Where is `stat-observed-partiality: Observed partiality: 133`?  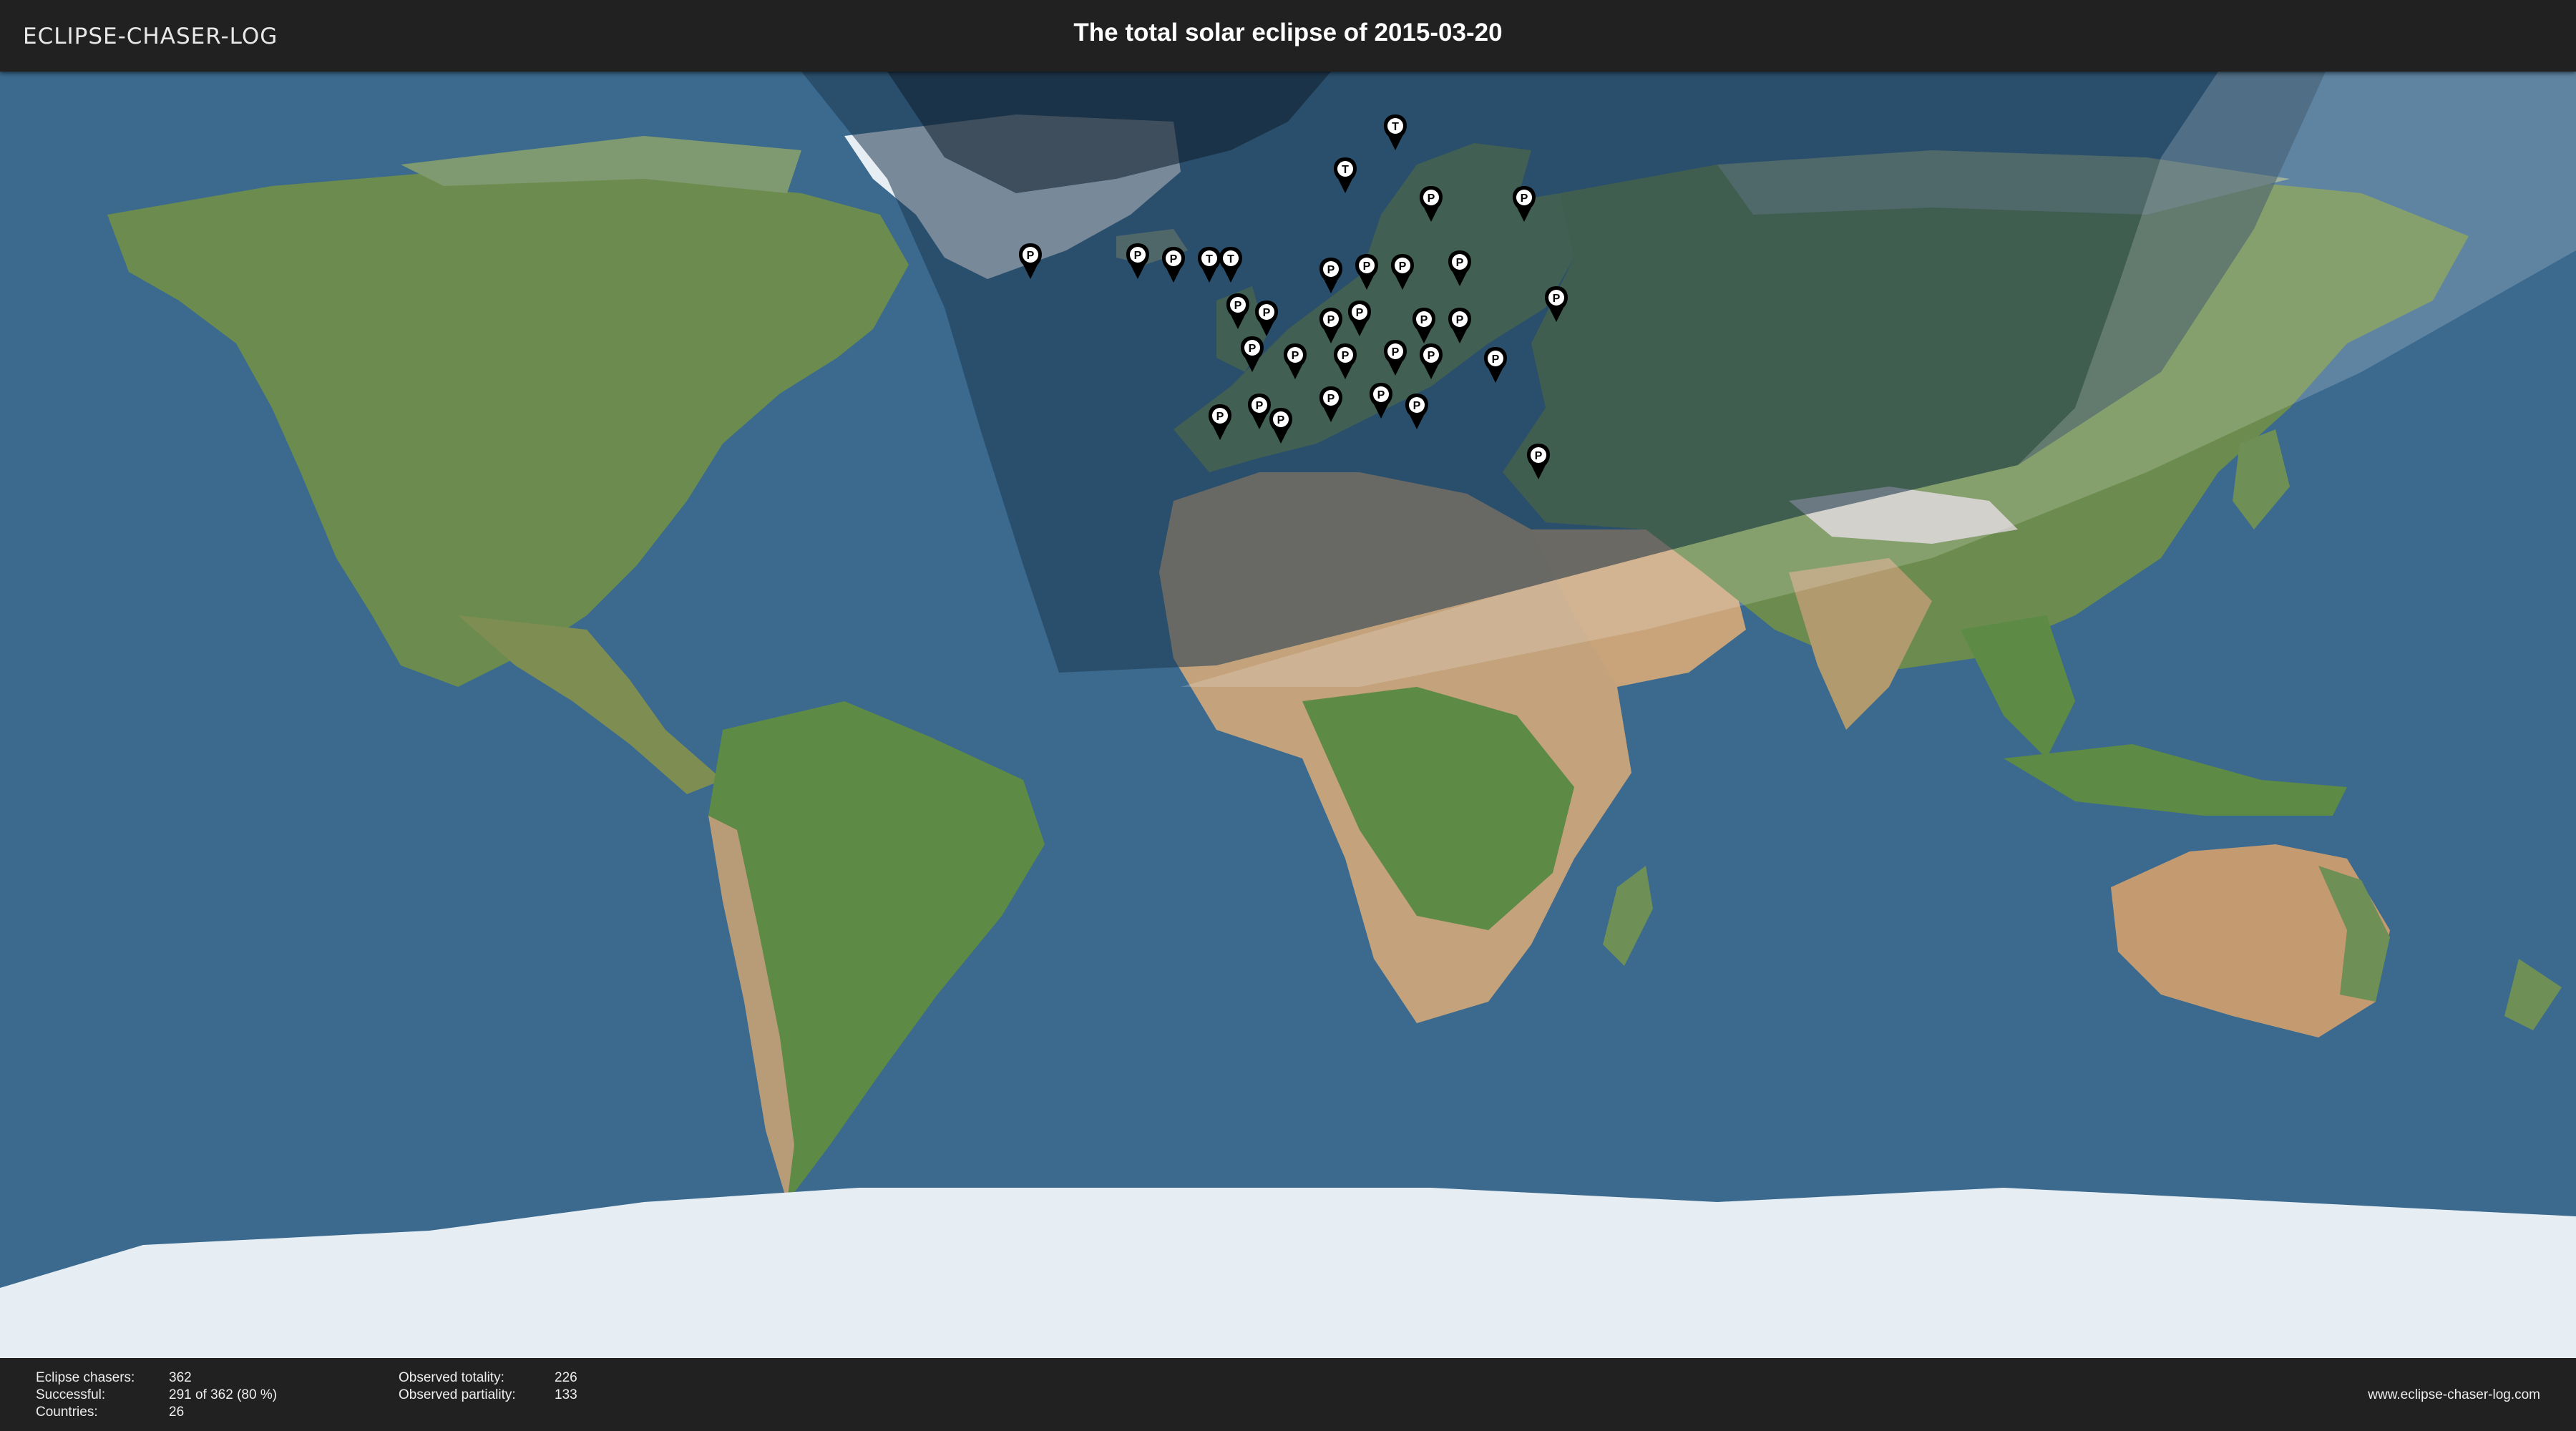 stat-observed-partiality: Observed partiality: 133 is located at coordinates (488, 1395).